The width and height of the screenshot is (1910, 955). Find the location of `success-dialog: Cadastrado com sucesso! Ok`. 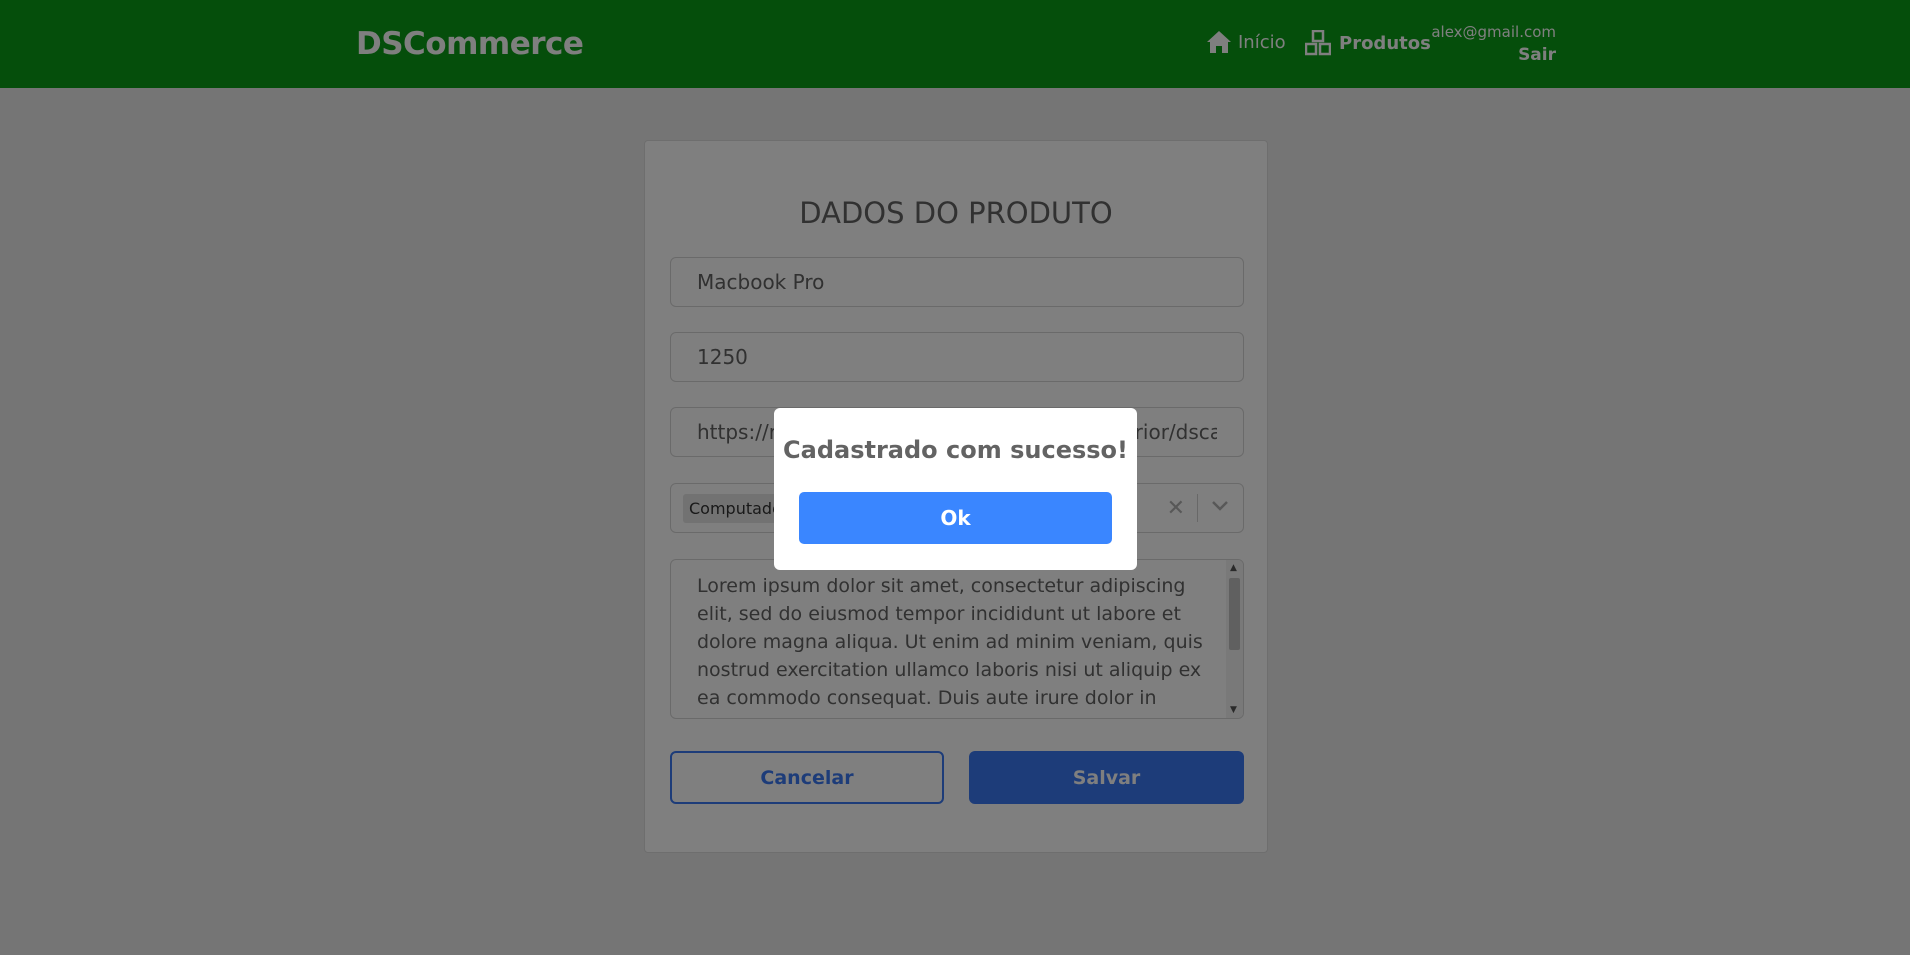

success-dialog: Cadastrado com sucesso! Ok is located at coordinates (955, 489).